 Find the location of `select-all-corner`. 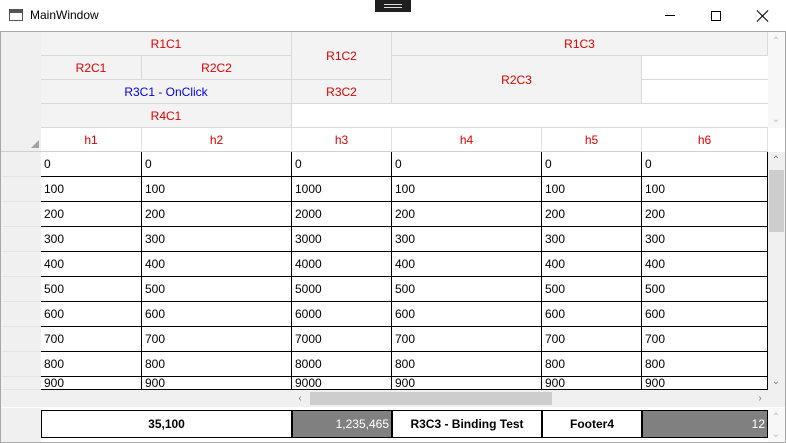

select-all-corner is located at coordinates (21, 140).